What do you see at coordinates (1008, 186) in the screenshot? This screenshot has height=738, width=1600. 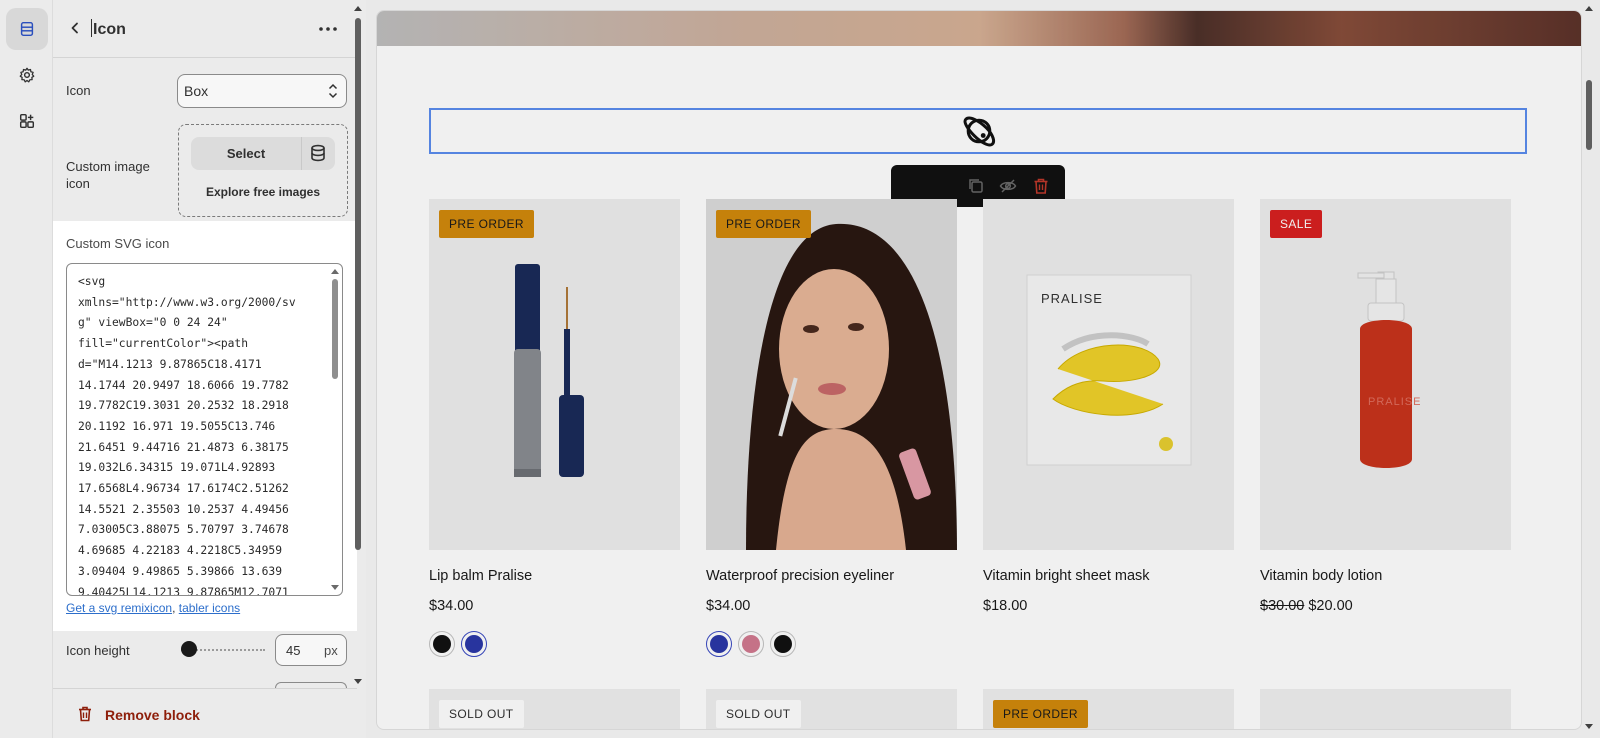 I see `hide-icon` at bounding box center [1008, 186].